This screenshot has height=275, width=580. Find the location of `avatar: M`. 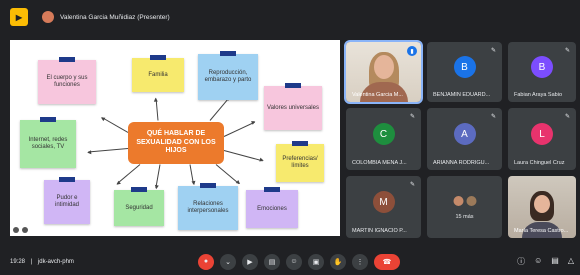

avatar: M is located at coordinates (383, 202).